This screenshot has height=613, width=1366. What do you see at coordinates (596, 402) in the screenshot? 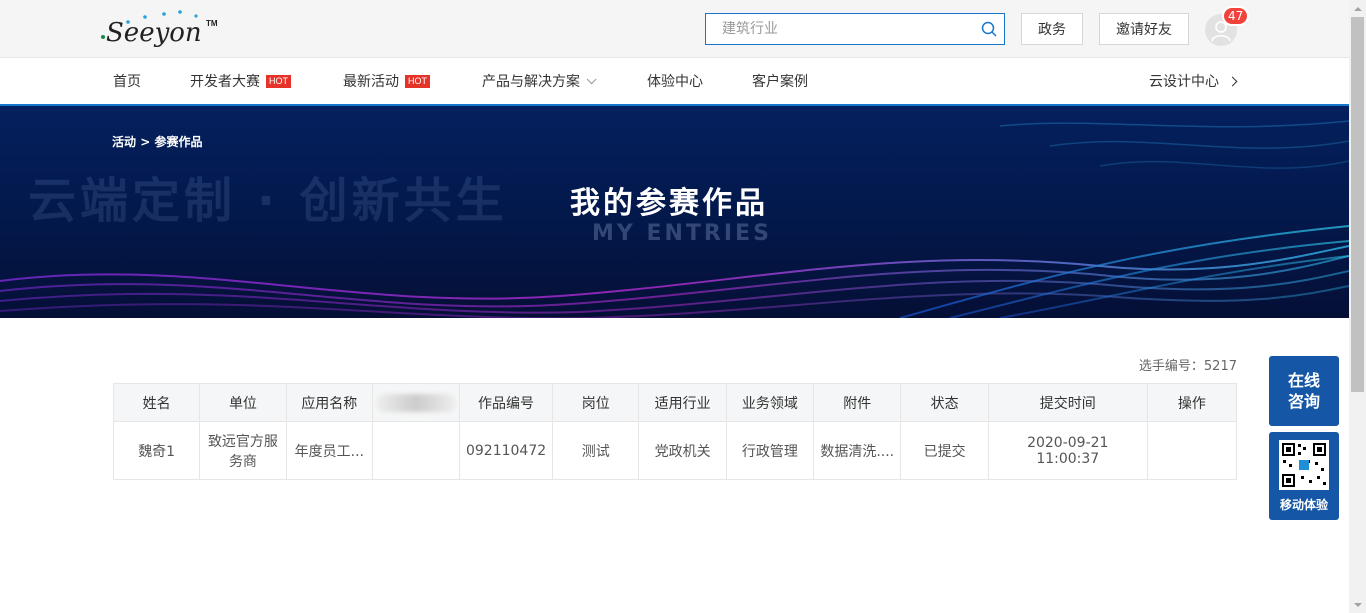
I see `col-position: 岗位` at bounding box center [596, 402].